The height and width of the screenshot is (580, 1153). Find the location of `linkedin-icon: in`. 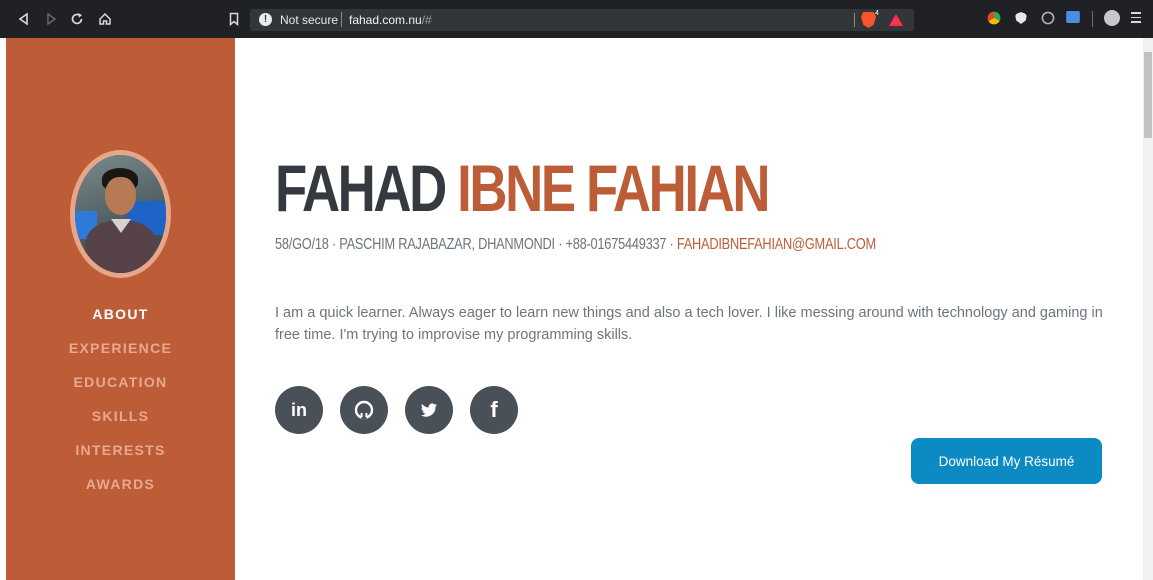

linkedin-icon: in is located at coordinates (299, 409).